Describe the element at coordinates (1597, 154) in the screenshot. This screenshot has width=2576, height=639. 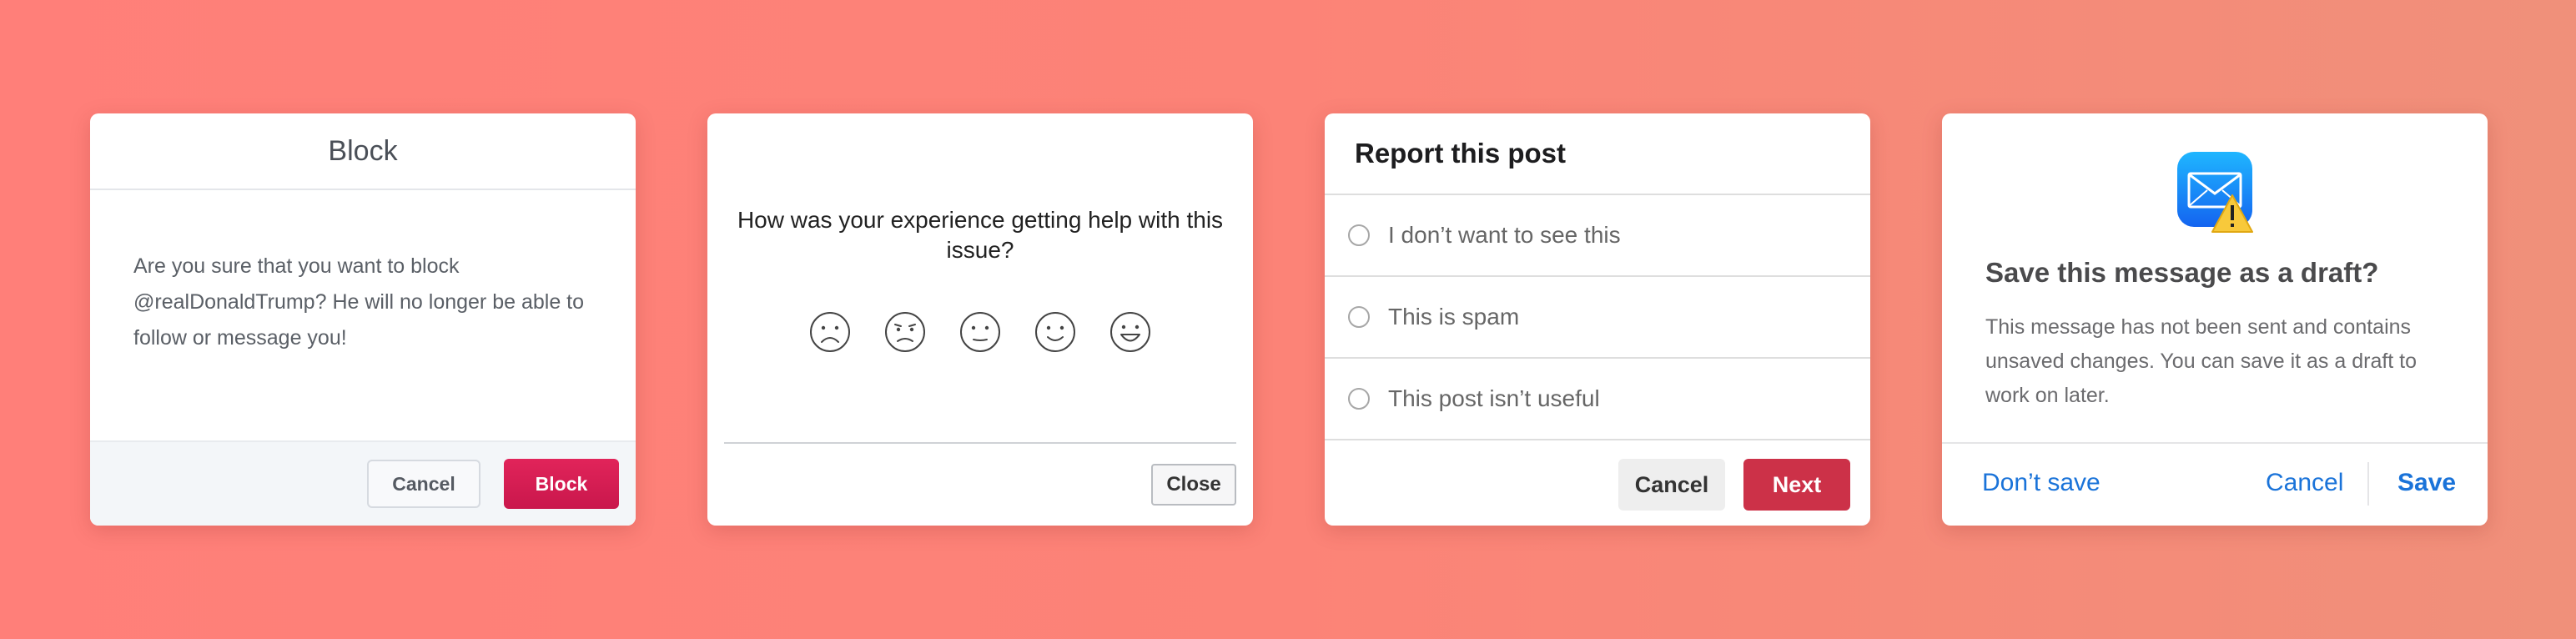
I see `report-dialog-title: Report this post` at that location.